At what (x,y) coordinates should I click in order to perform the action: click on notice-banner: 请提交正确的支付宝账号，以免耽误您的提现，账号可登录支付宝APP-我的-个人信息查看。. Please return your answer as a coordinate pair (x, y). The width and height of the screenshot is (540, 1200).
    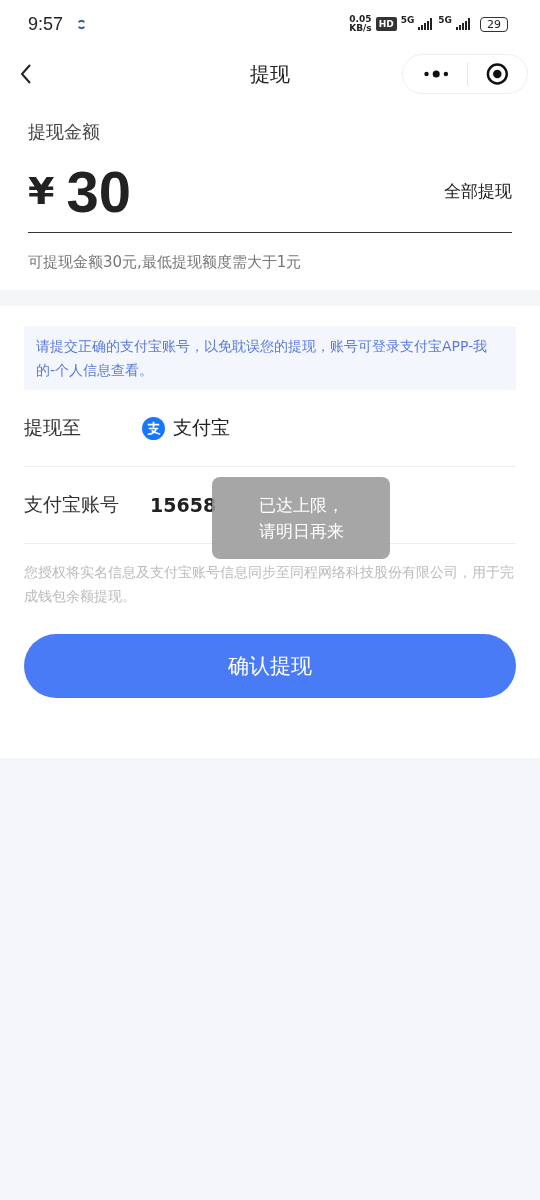
    Looking at the image, I should click on (270, 358).